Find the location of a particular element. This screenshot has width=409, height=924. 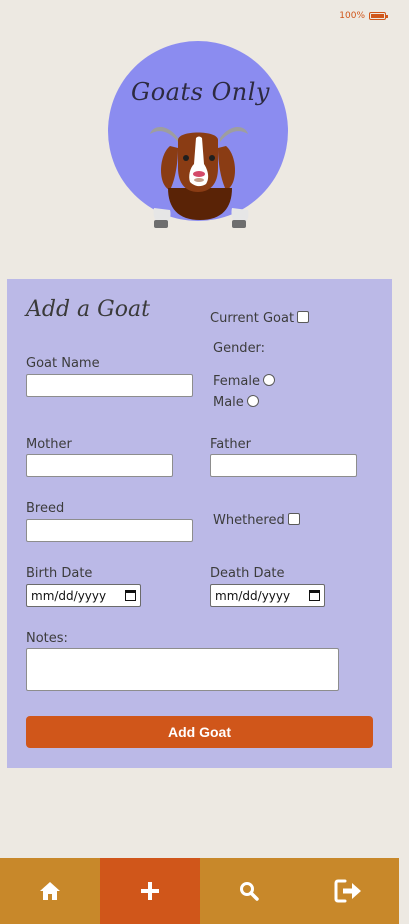

breed-label: Breed is located at coordinates (45, 508).